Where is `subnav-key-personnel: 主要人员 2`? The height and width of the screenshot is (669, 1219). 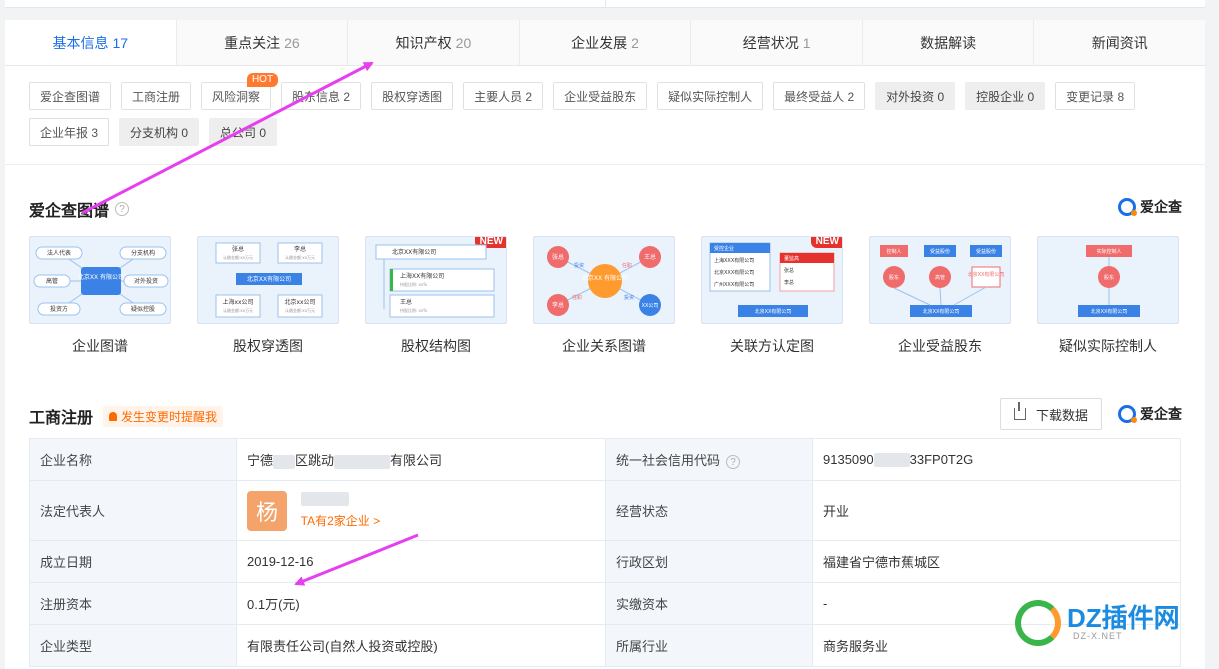 subnav-key-personnel: 主要人员 2 is located at coordinates (503, 96).